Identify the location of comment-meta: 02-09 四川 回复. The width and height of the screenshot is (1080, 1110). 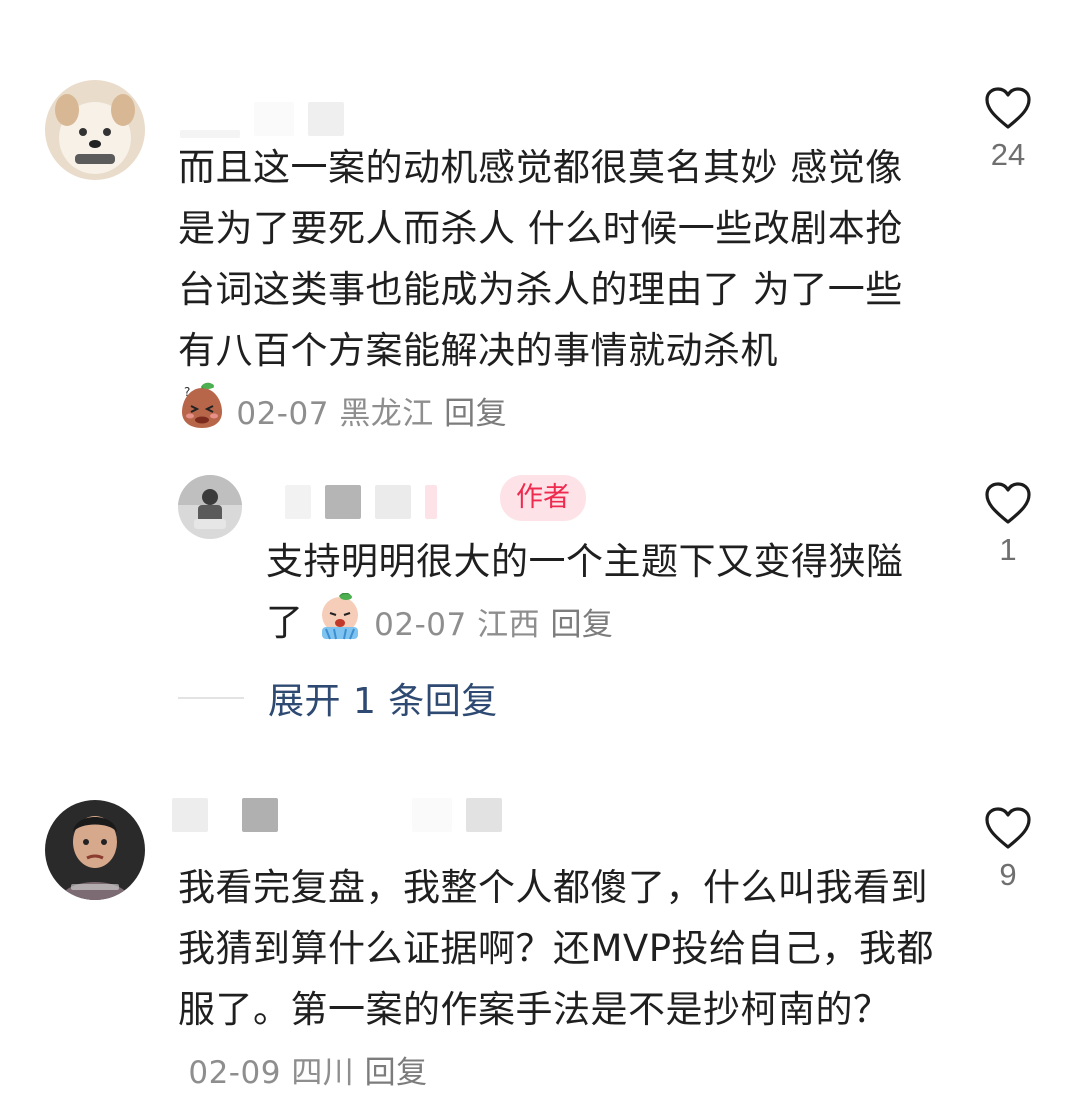
(303, 1073).